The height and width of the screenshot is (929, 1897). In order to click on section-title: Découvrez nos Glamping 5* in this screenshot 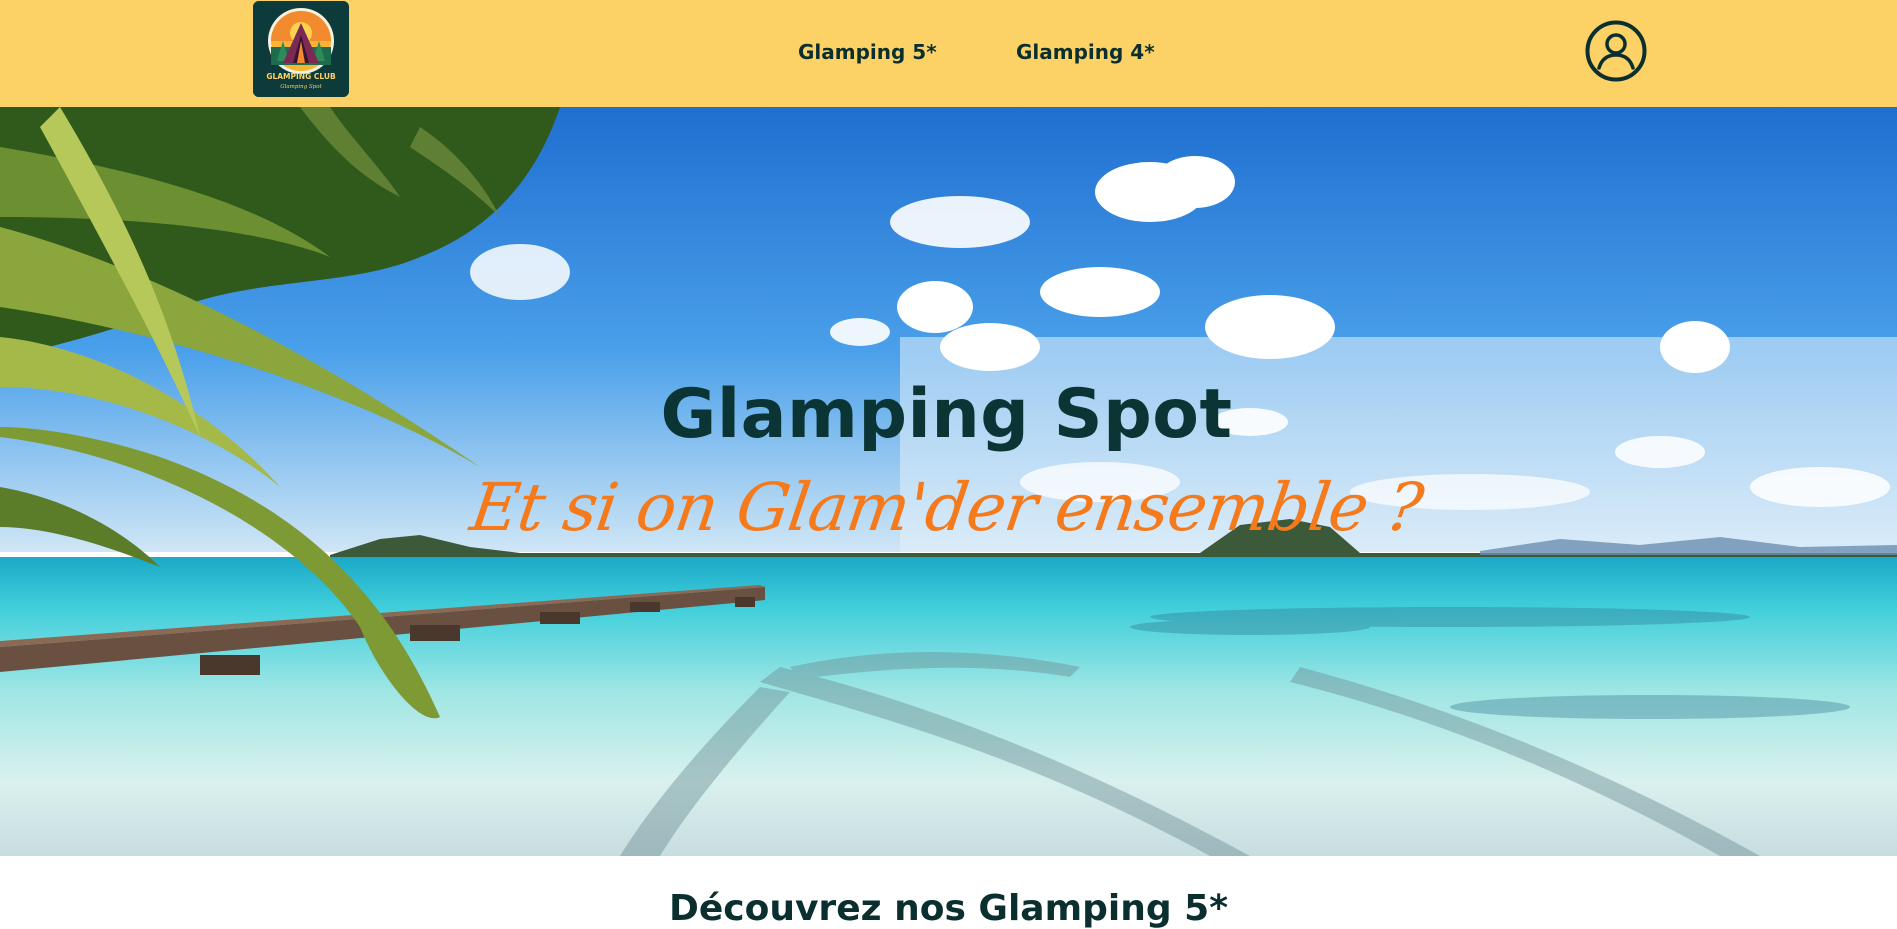, I will do `click(948, 908)`.